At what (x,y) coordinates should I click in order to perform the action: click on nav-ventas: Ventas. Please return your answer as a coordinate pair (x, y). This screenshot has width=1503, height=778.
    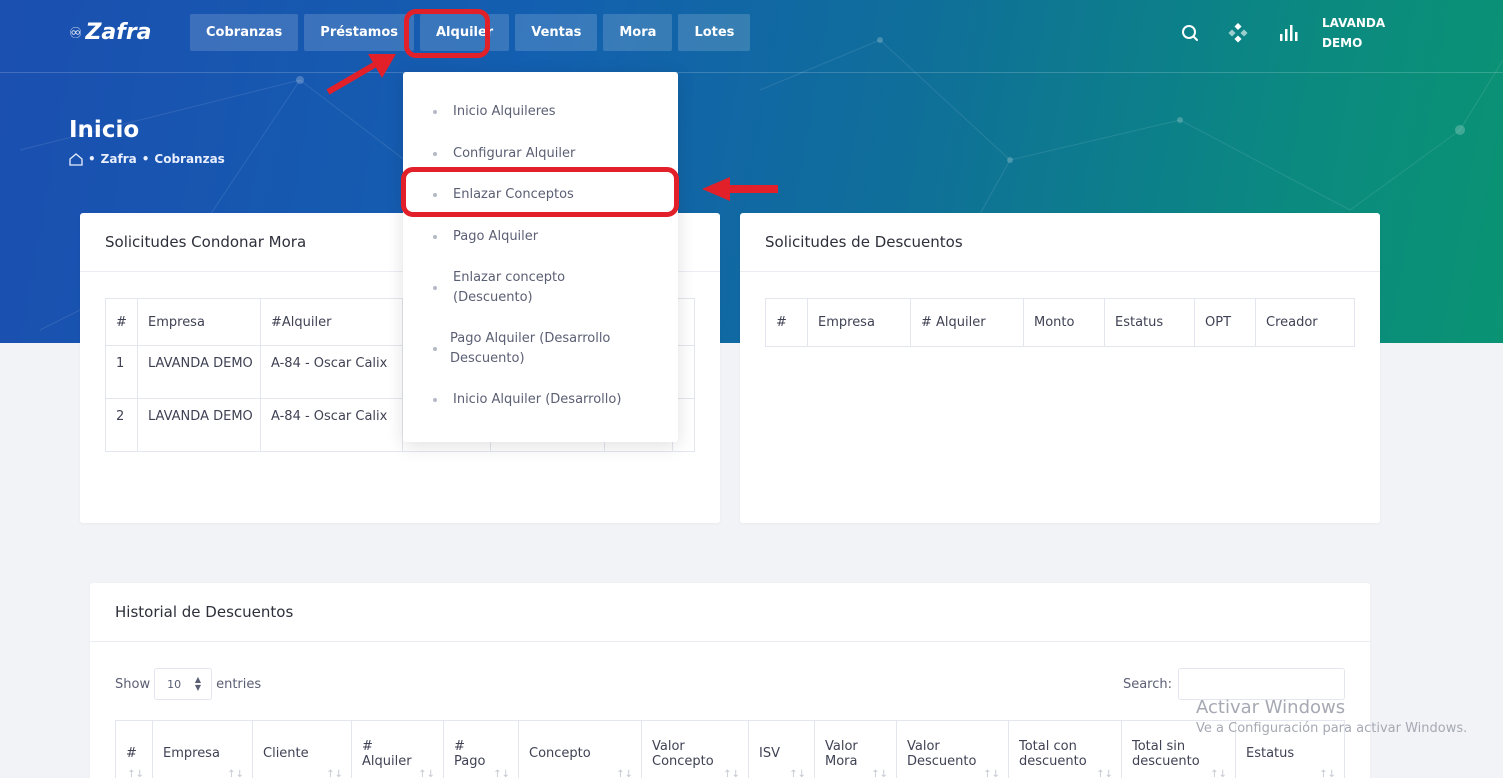
    Looking at the image, I should click on (556, 32).